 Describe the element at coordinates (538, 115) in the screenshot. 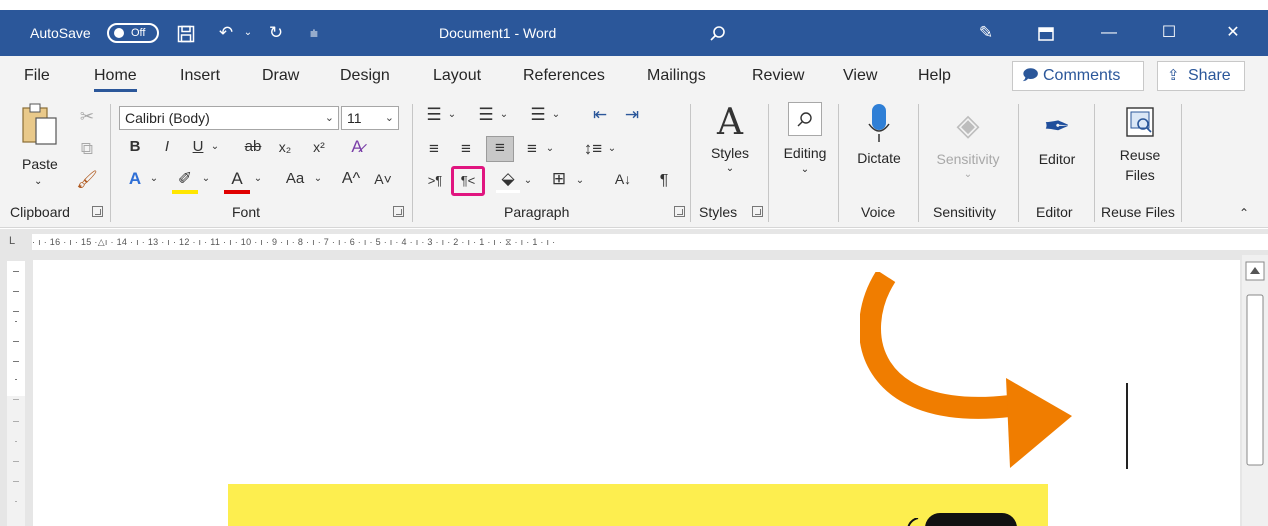

I see `multilevel-list-icon: ☰` at that location.